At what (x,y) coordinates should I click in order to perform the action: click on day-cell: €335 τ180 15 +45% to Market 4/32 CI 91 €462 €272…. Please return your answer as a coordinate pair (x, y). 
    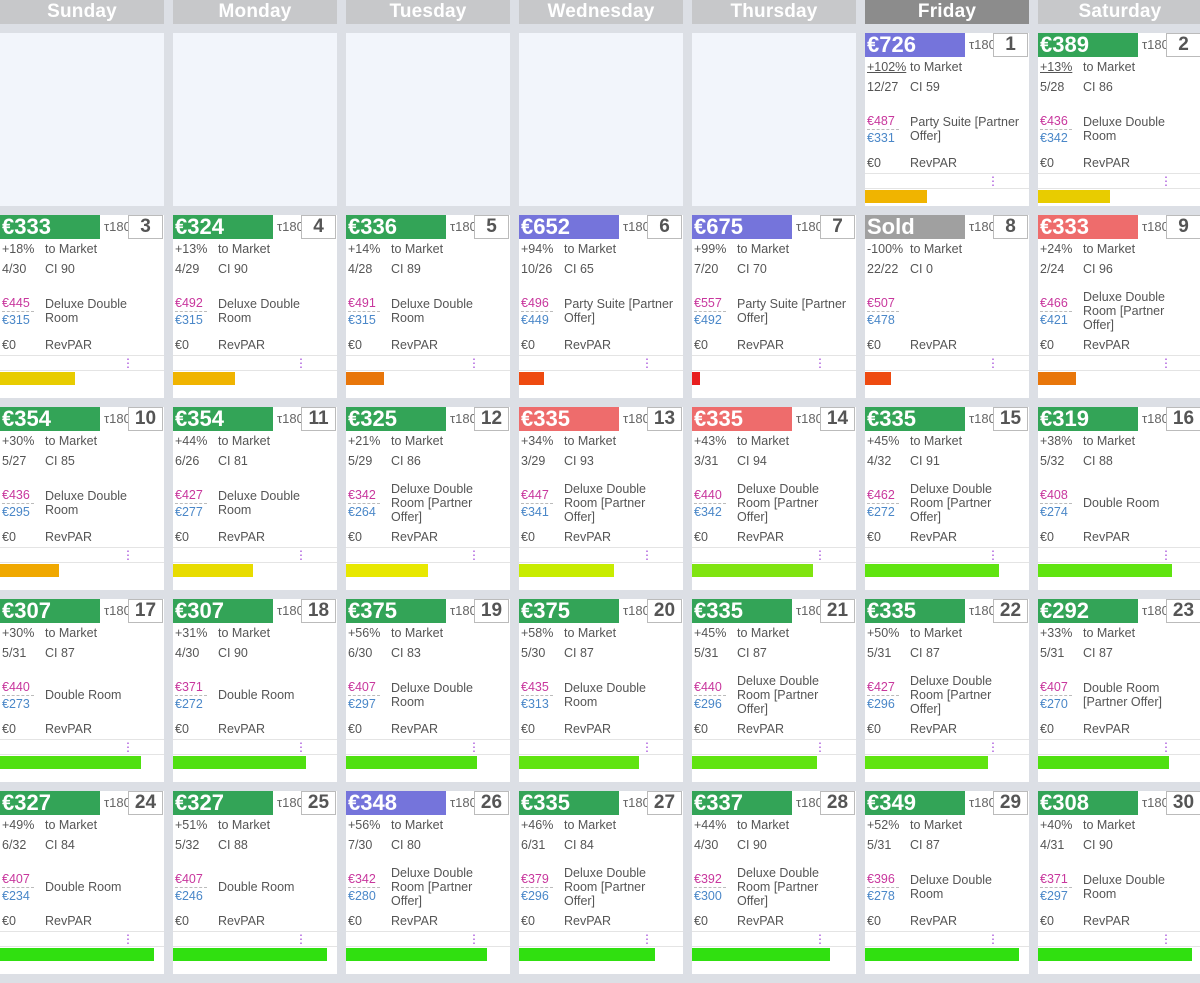
    Looking at the image, I should click on (947, 498).